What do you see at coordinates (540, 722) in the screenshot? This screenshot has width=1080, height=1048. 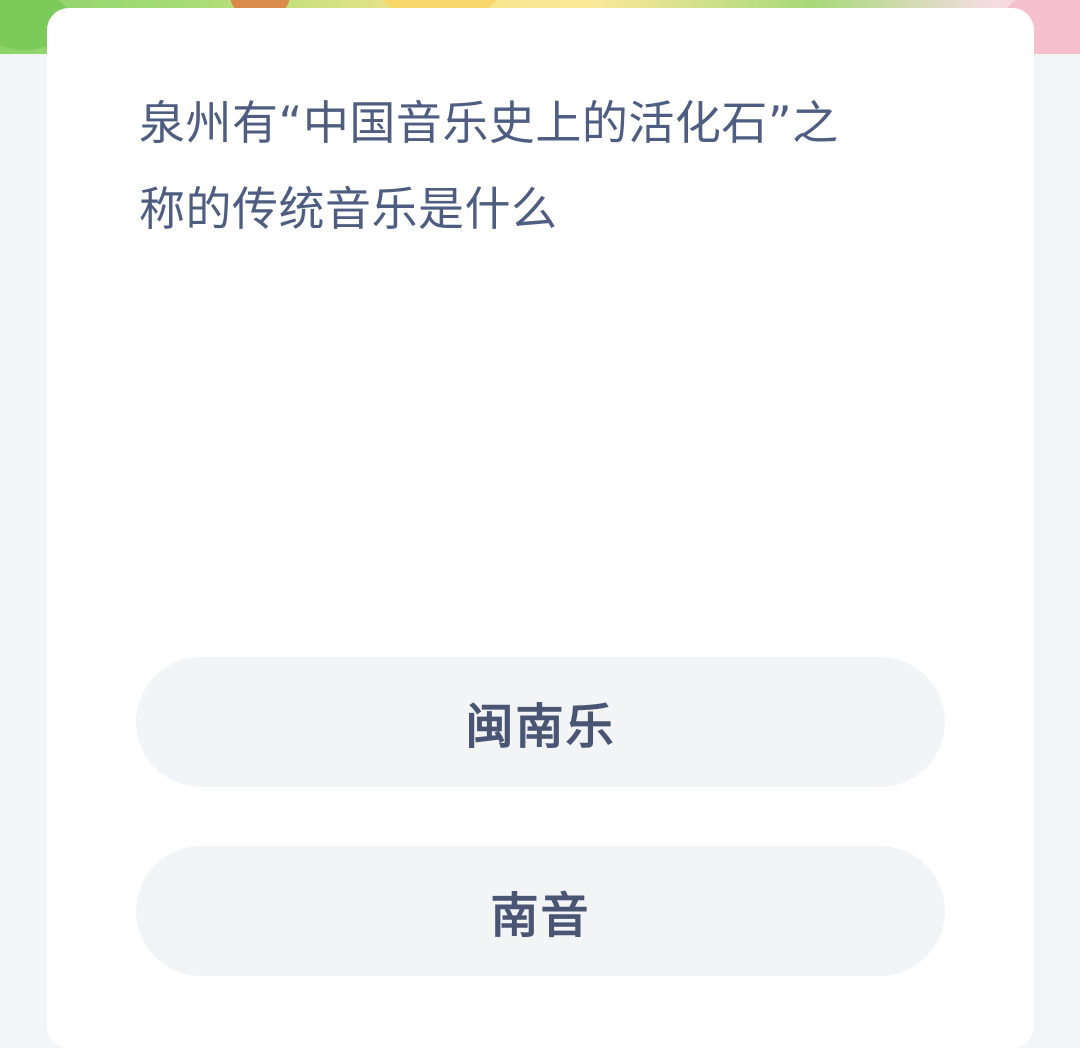 I see `answer-option-a: 闽南乐` at bounding box center [540, 722].